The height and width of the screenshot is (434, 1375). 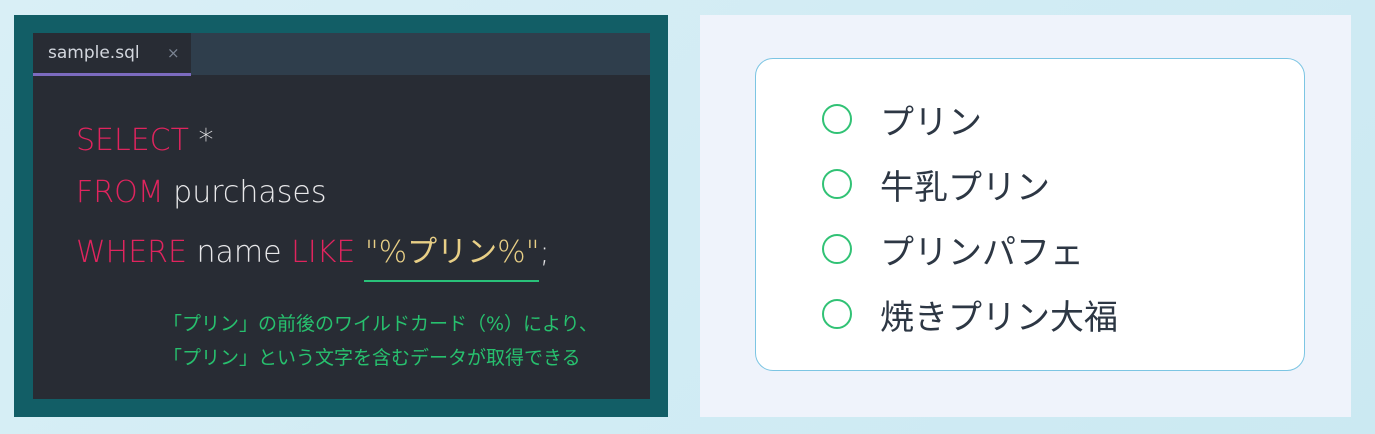 I want to click on code-line-2: FROM purchases, so click(x=201, y=192).